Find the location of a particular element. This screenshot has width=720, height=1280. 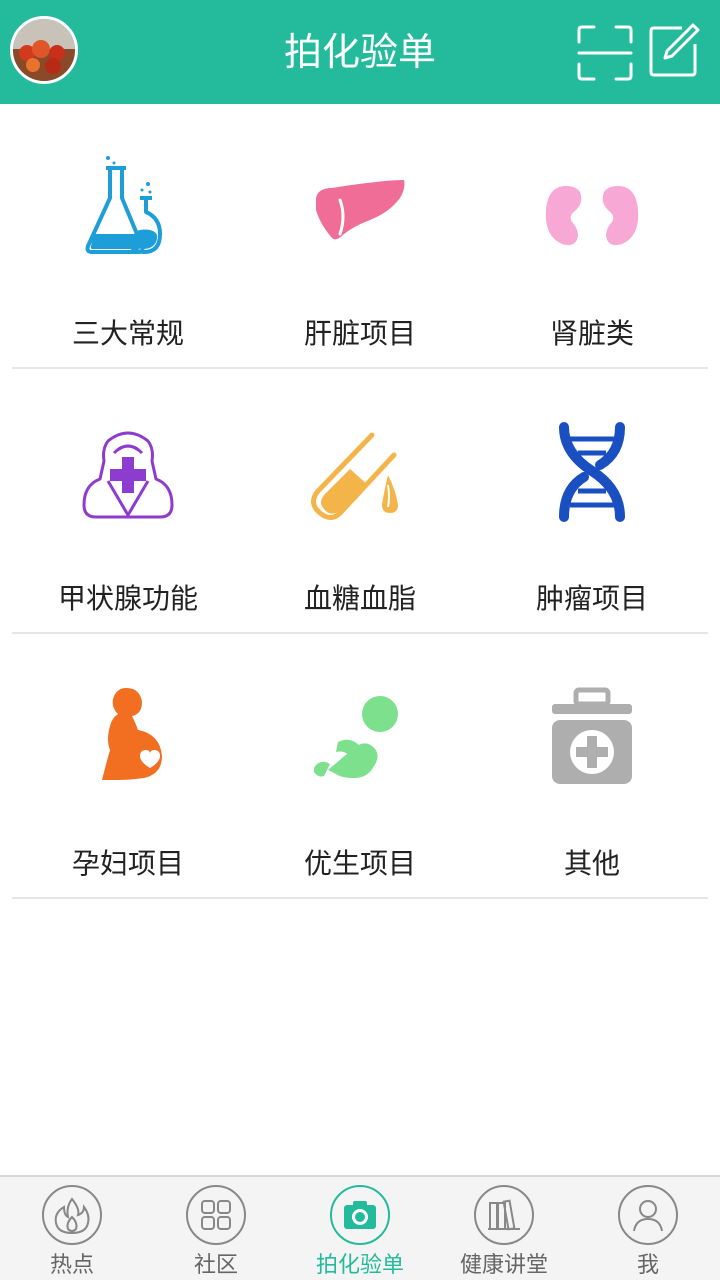

test-tube-drop-icon is located at coordinates (354, 476).